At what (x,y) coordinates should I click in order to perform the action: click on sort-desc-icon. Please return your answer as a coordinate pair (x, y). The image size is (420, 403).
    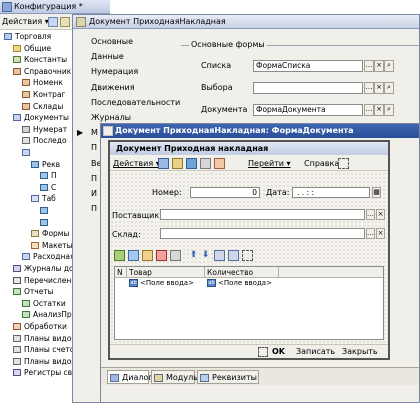
    Looking at the image, I should click on (233, 255).